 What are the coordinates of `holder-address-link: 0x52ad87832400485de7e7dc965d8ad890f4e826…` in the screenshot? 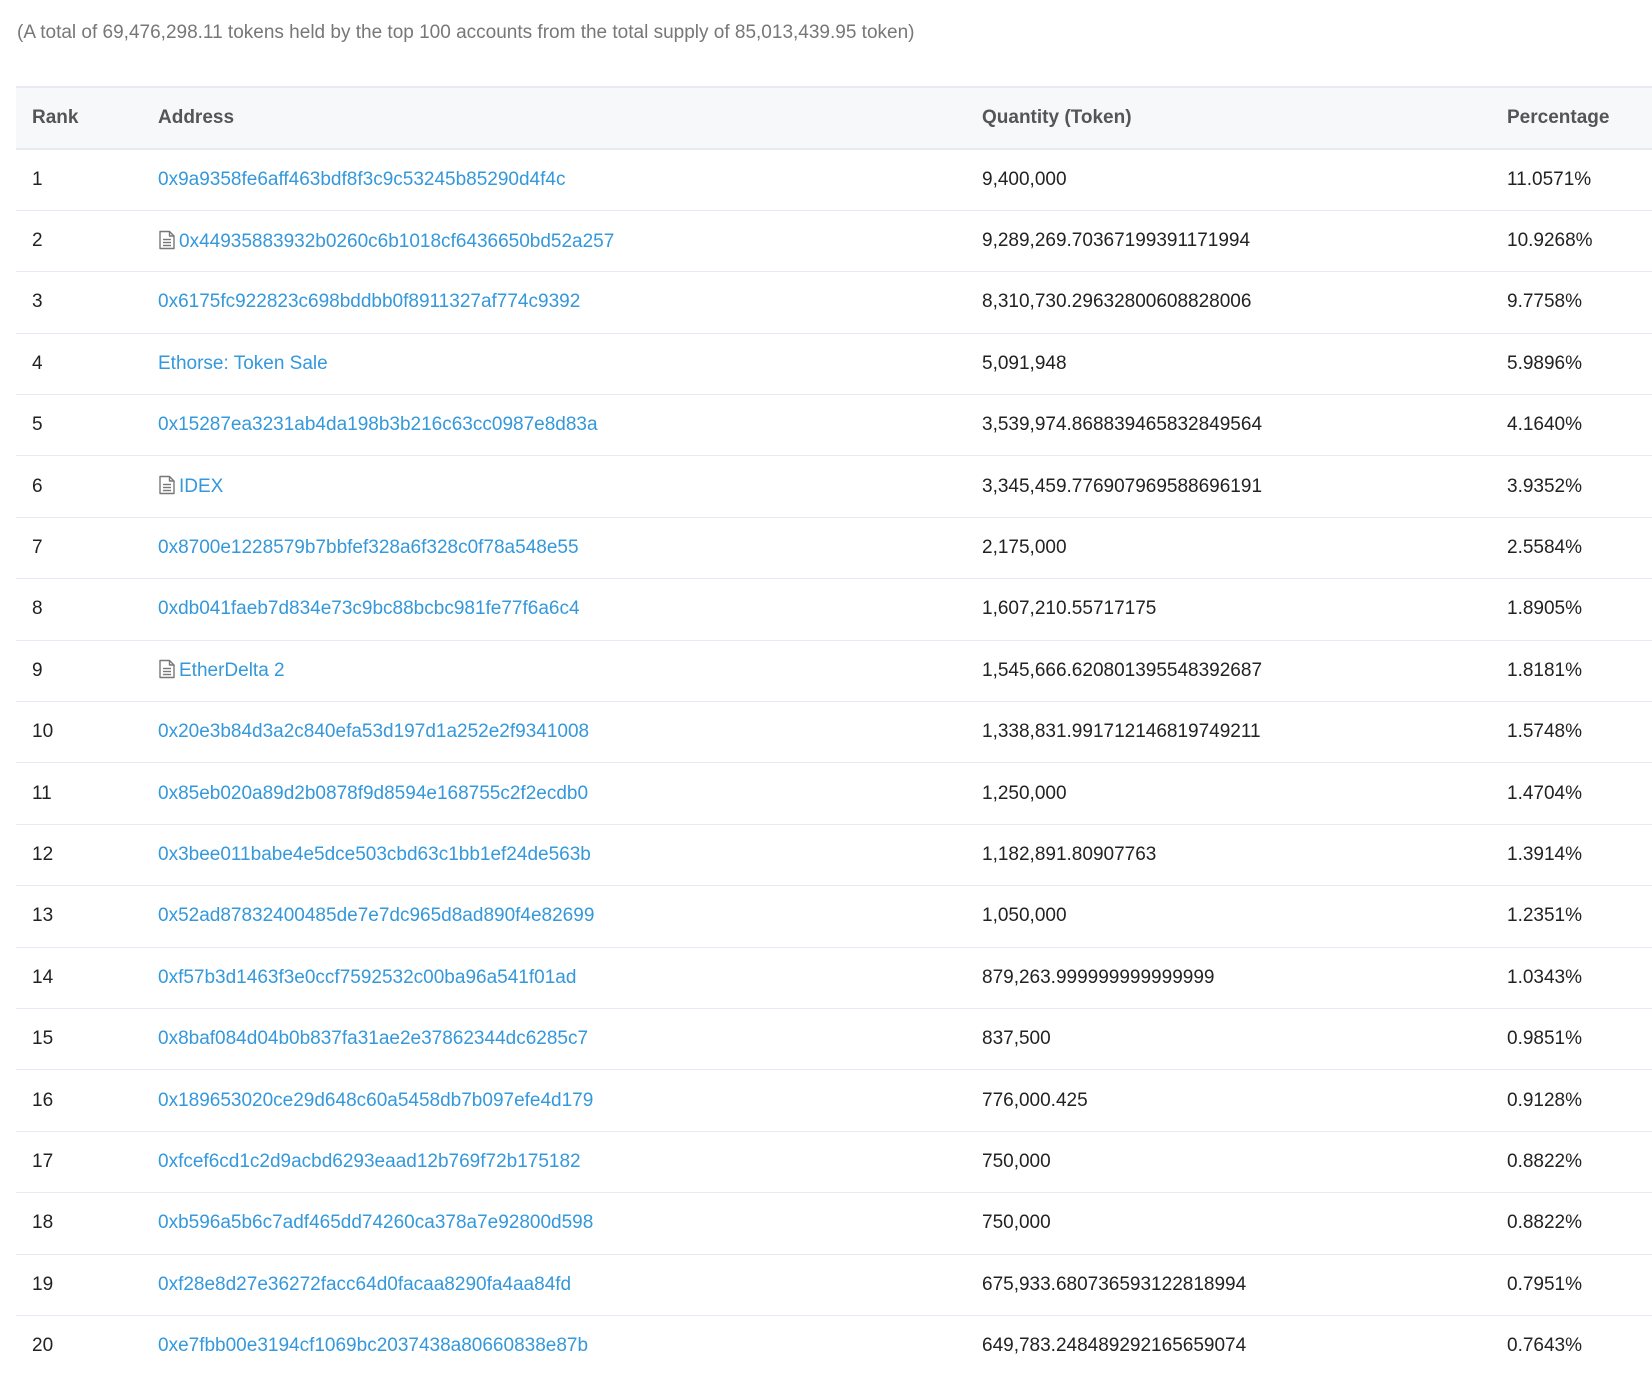 It's located at (376, 915).